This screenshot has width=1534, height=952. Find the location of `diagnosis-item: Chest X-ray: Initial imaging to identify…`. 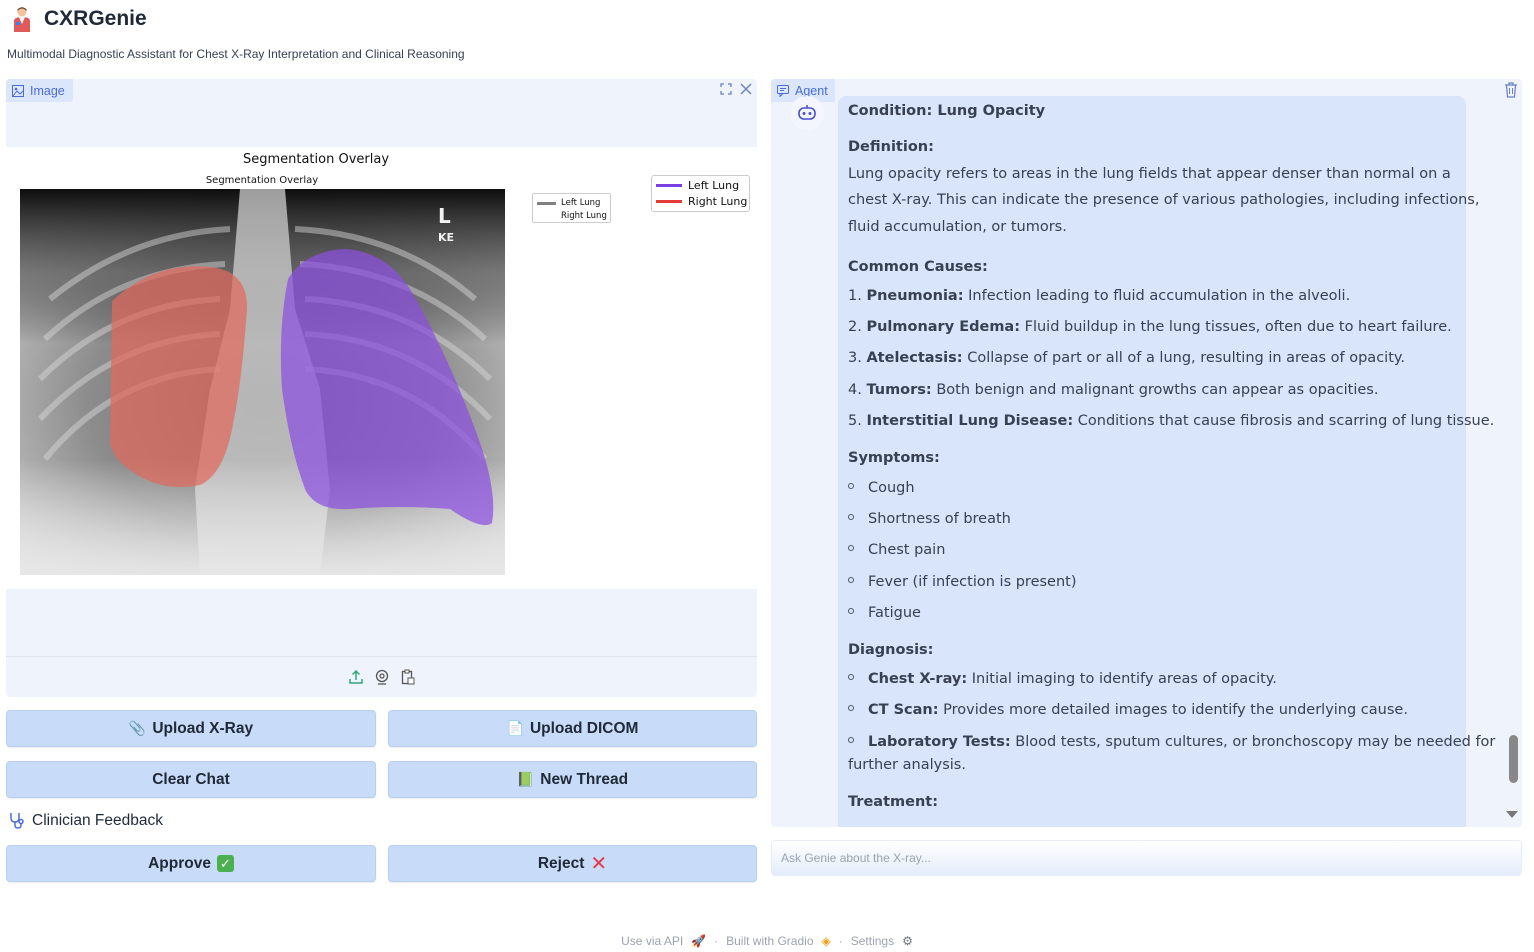

diagnosis-item: Chest X-ray: Initial imaging to identify… is located at coordinates (1062, 679).